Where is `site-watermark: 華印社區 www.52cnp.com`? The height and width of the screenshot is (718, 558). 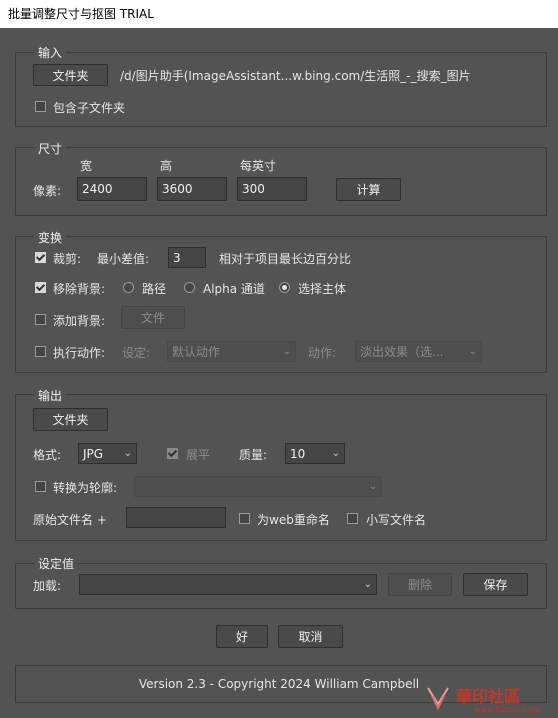 site-watermark: 華印社區 www.52cnp.com is located at coordinates (486, 698).